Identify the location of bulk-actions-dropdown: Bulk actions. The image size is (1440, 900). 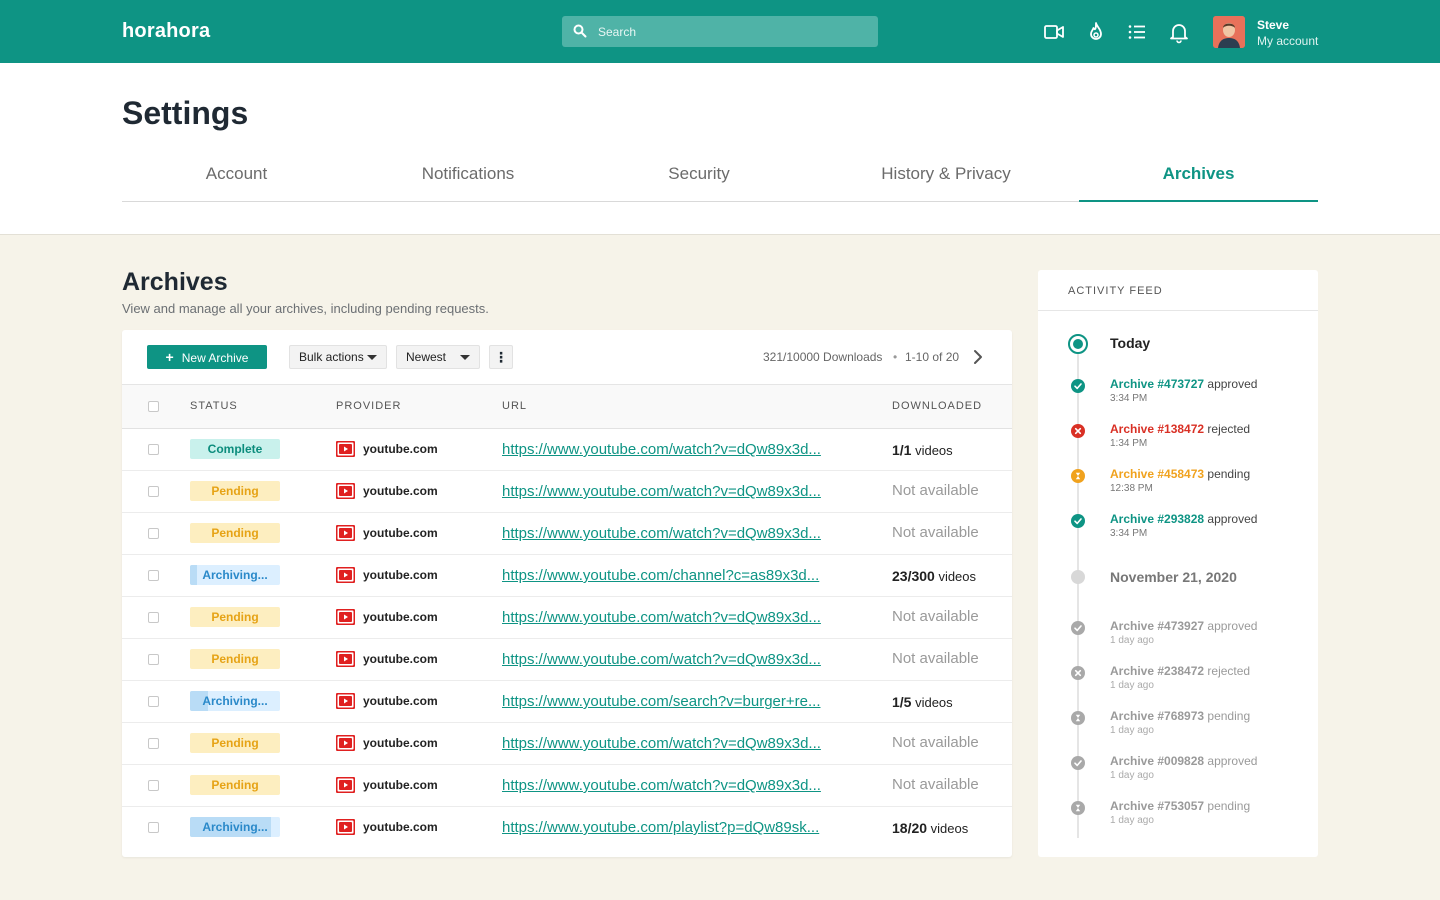
(338, 357).